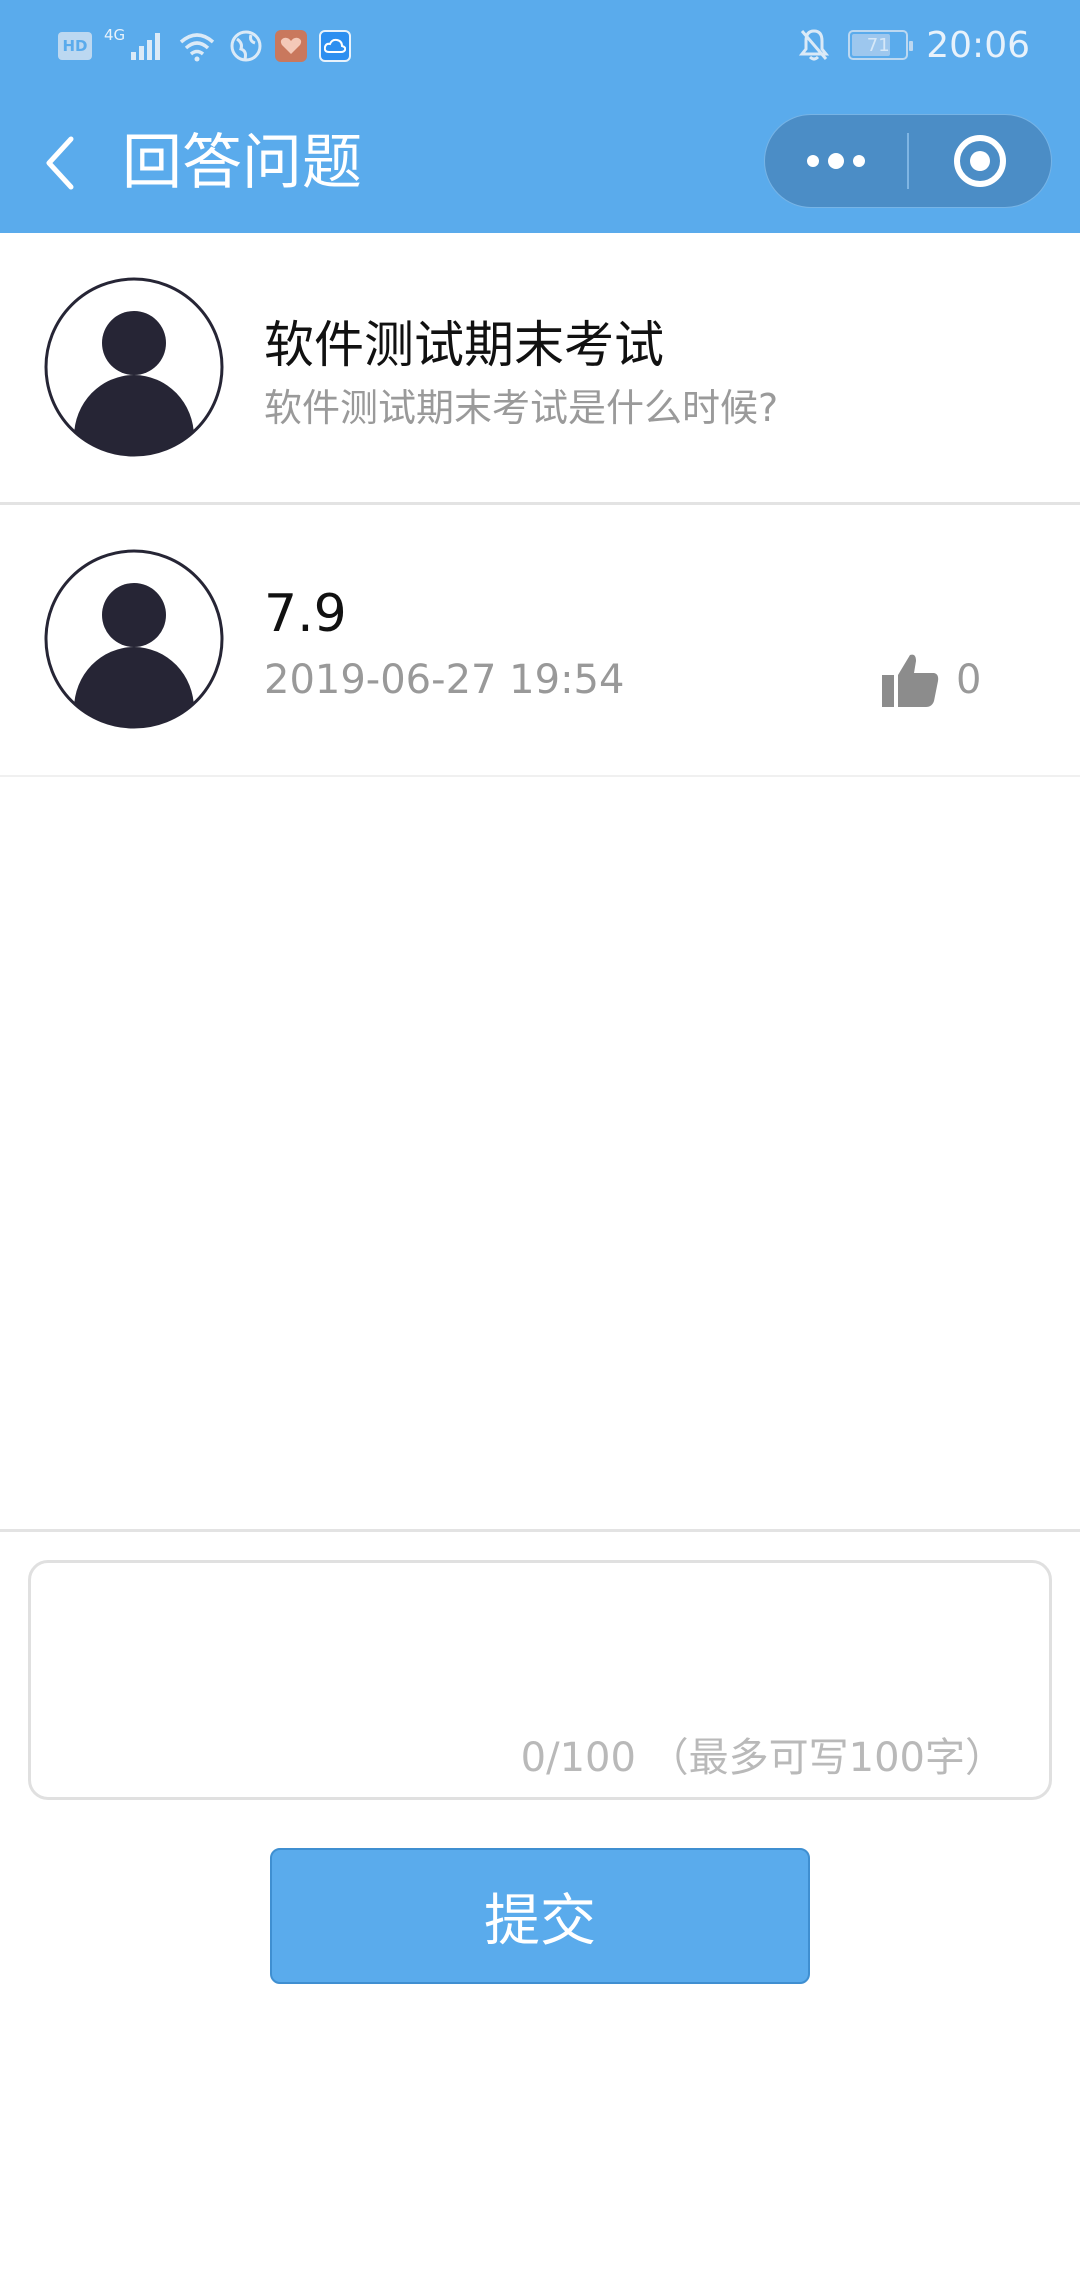 This screenshot has height=2280, width=1080. What do you see at coordinates (978, 45) in the screenshot?
I see `clock: 20:06` at bounding box center [978, 45].